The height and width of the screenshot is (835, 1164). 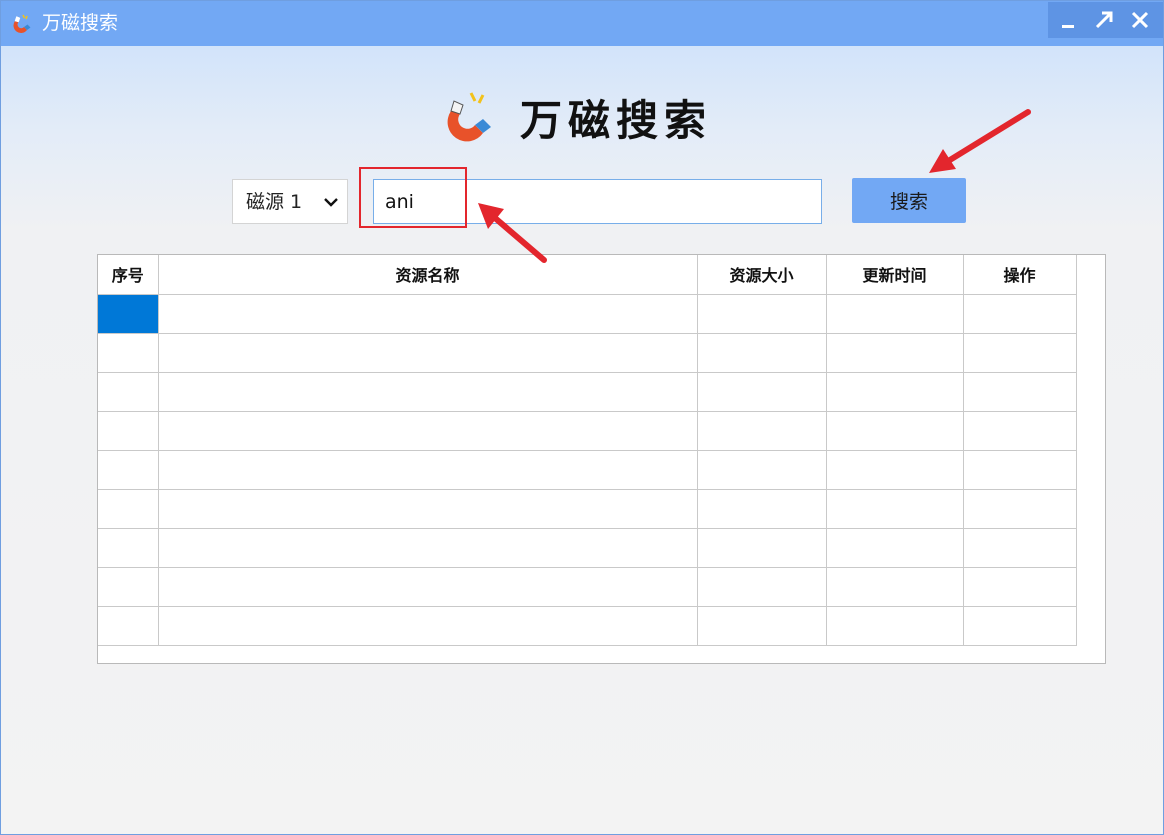 What do you see at coordinates (274, 202) in the screenshot?
I see `source-select-value: 磁源 1` at bounding box center [274, 202].